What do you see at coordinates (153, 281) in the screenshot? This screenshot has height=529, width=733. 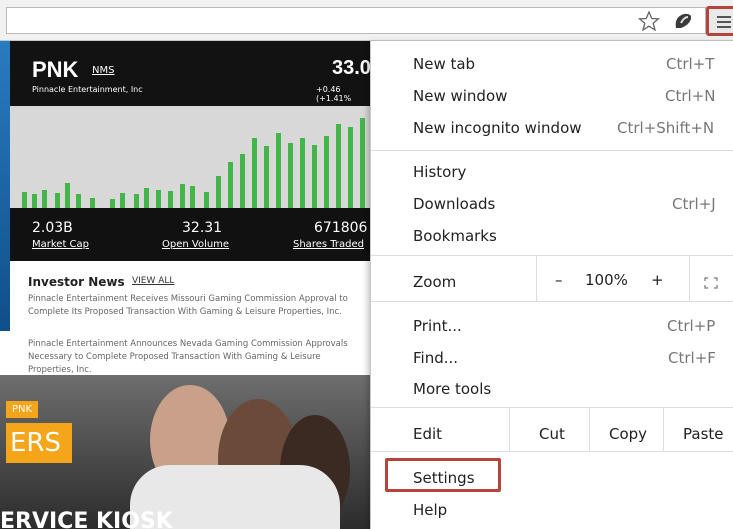 I see `news-view-all-link: VIEW ALL` at bounding box center [153, 281].